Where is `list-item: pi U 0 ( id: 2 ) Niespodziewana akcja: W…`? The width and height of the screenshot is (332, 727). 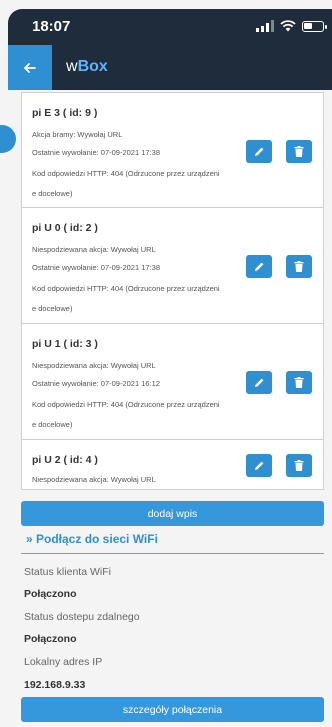
list-item: pi U 0 ( id: 2 ) Niespodziewana akcja: W… is located at coordinates (172, 266).